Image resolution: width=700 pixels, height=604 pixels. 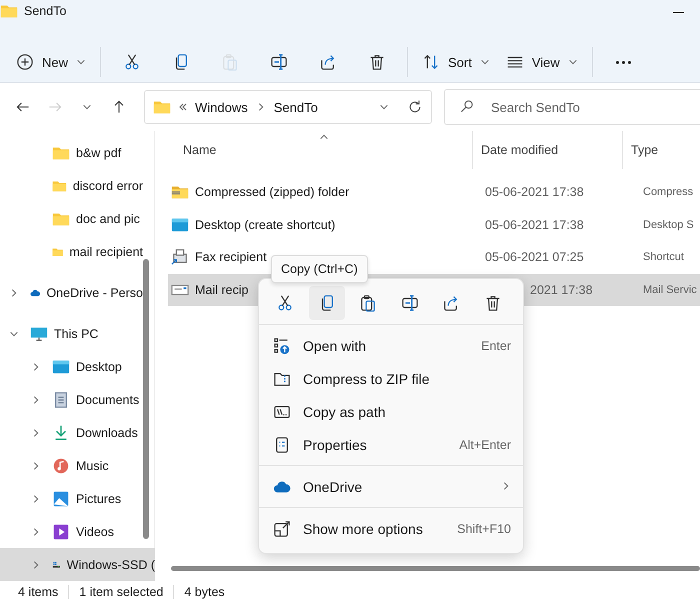 I want to click on refresh-icon, so click(x=415, y=107).